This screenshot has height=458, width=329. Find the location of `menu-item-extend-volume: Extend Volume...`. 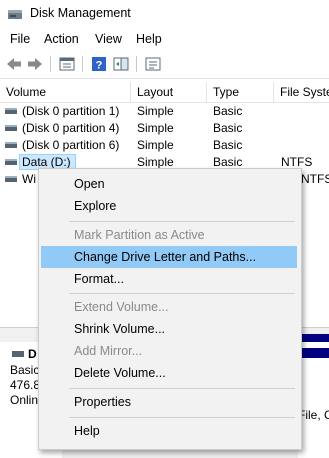

menu-item-extend-volume: Extend Volume... is located at coordinates (121, 307).